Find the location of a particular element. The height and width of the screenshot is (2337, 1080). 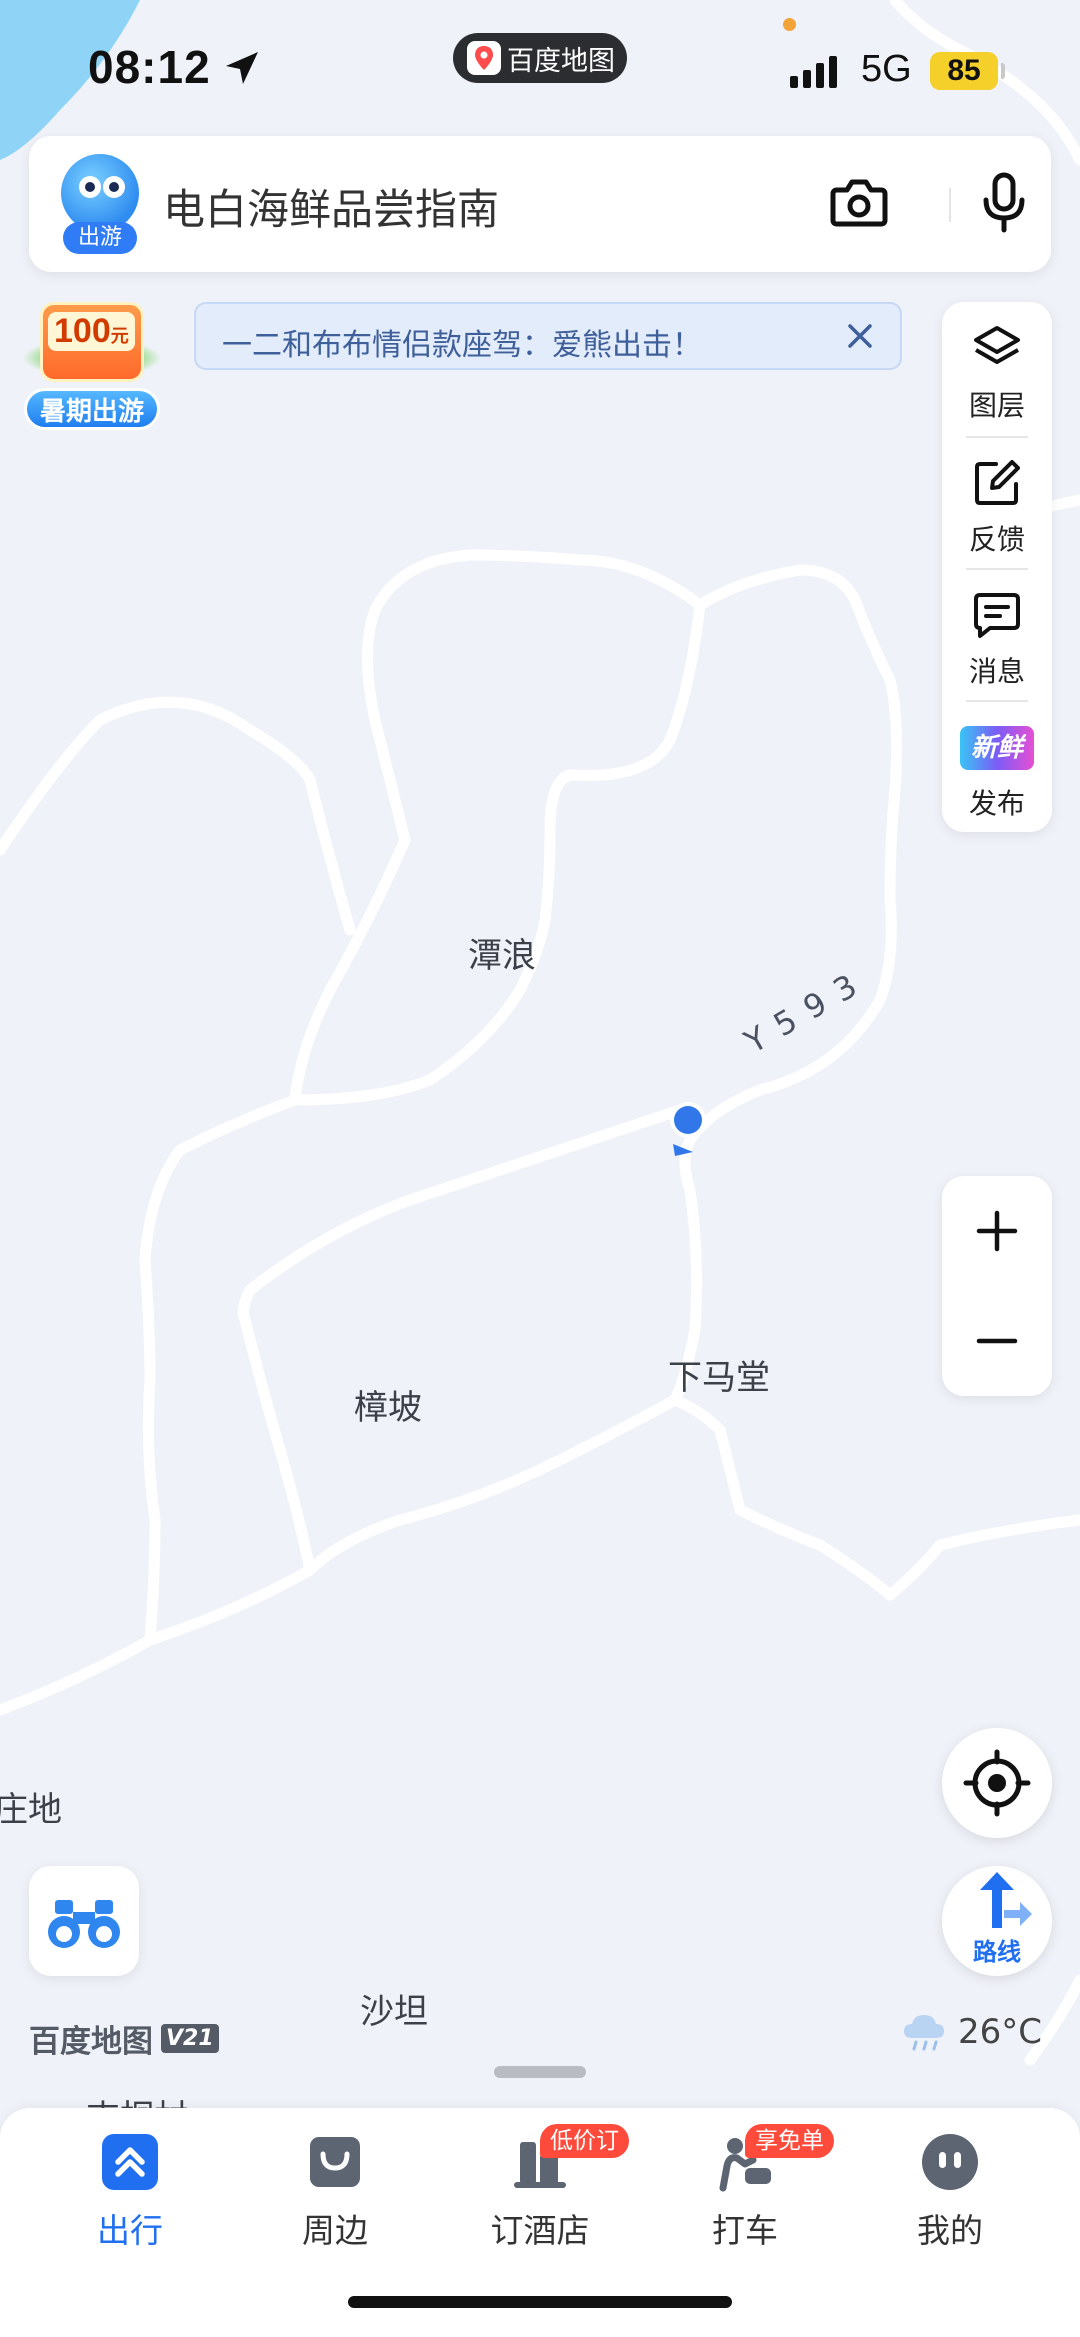

plus-icon is located at coordinates (997, 1231).